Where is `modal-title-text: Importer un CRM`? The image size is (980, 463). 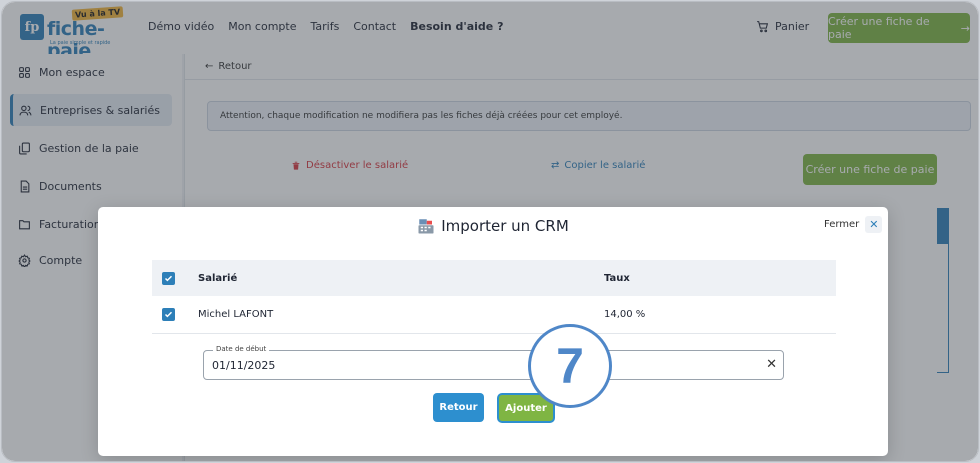 modal-title-text: Importer un CRM is located at coordinates (505, 226).